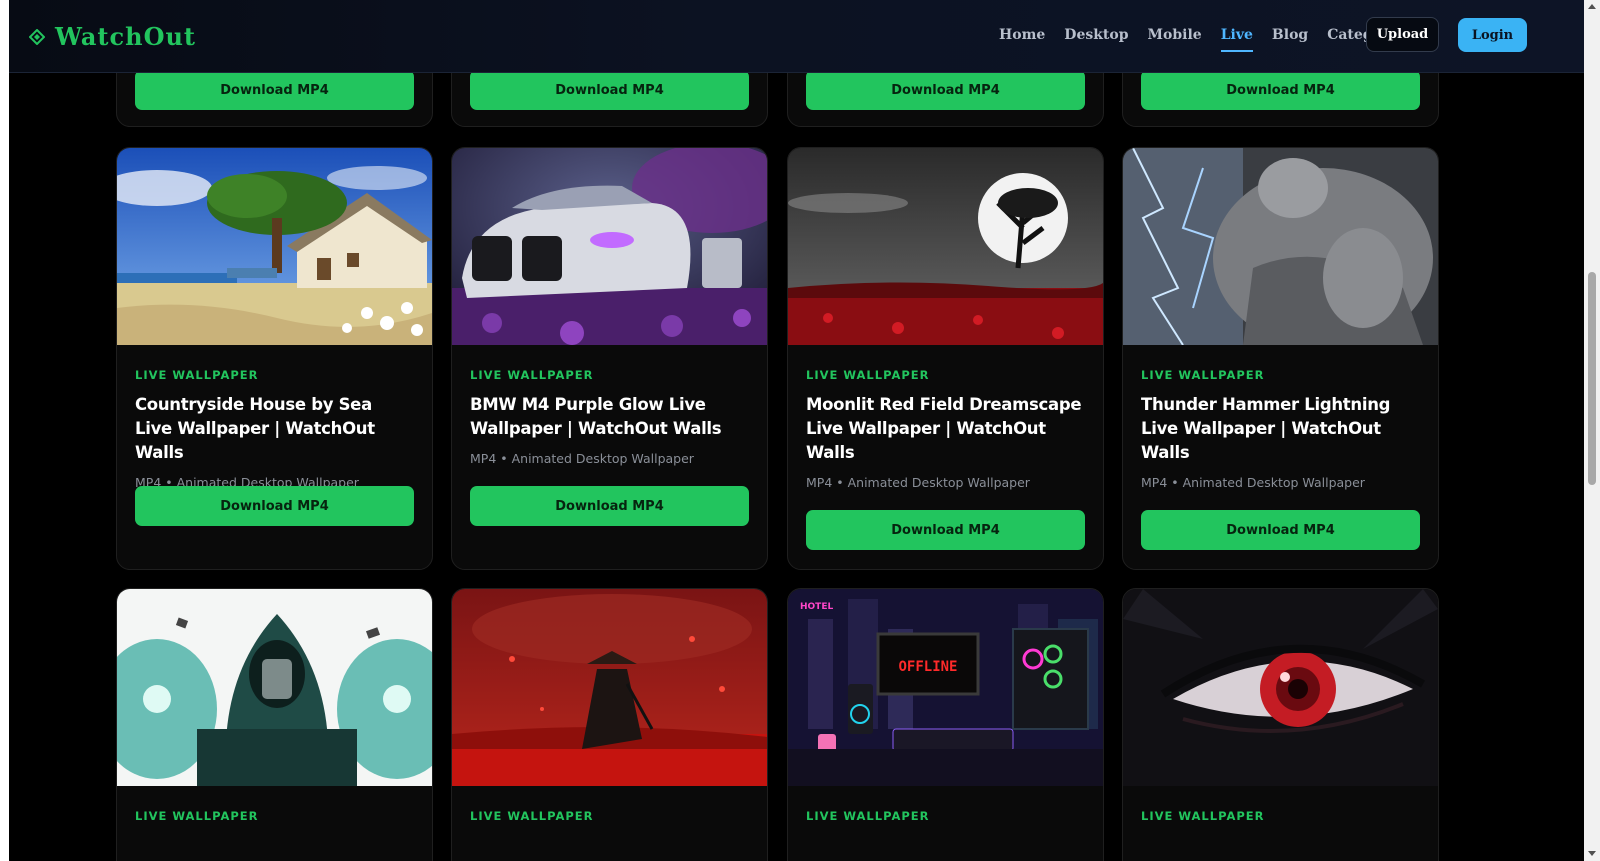 This screenshot has height=861, width=1600. What do you see at coordinates (1237, 38) in the screenshot?
I see `nav-live: Live` at bounding box center [1237, 38].